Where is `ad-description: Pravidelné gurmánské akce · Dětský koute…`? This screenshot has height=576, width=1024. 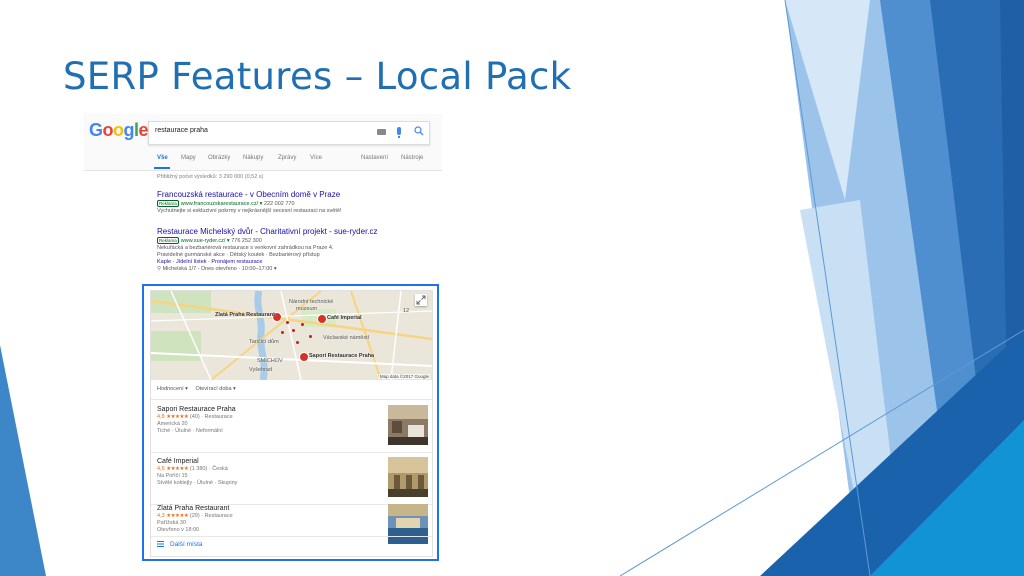
ad-description: Pravidelné gurmánské akce · Dětský koute… is located at coordinates (238, 255).